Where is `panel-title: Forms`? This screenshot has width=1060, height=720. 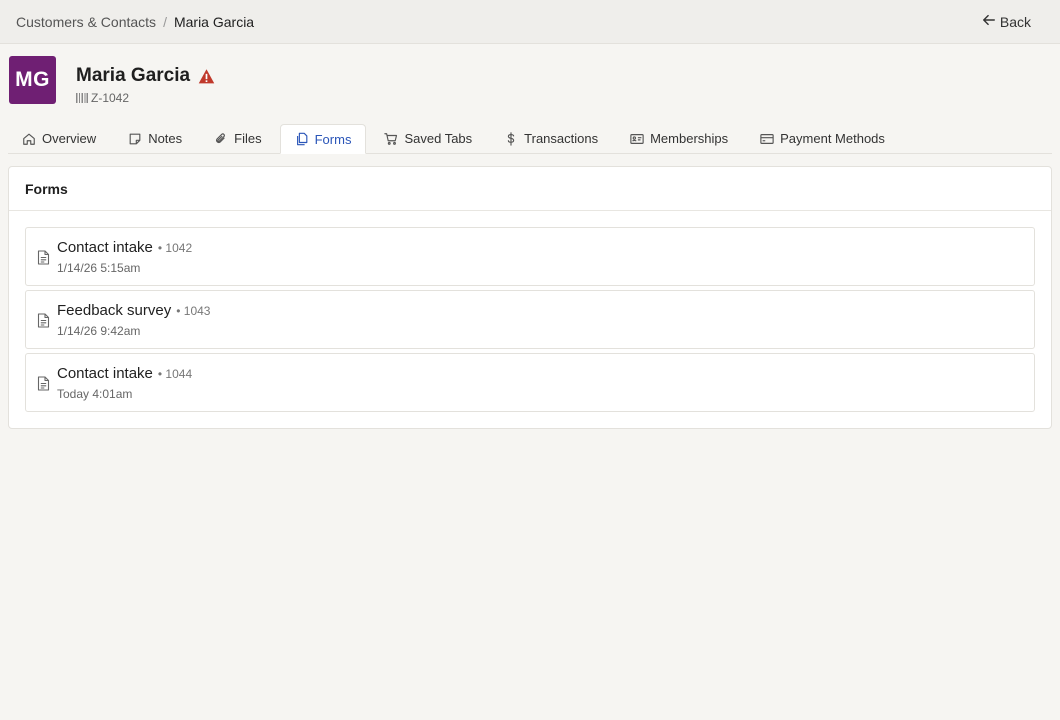
panel-title: Forms is located at coordinates (530, 189).